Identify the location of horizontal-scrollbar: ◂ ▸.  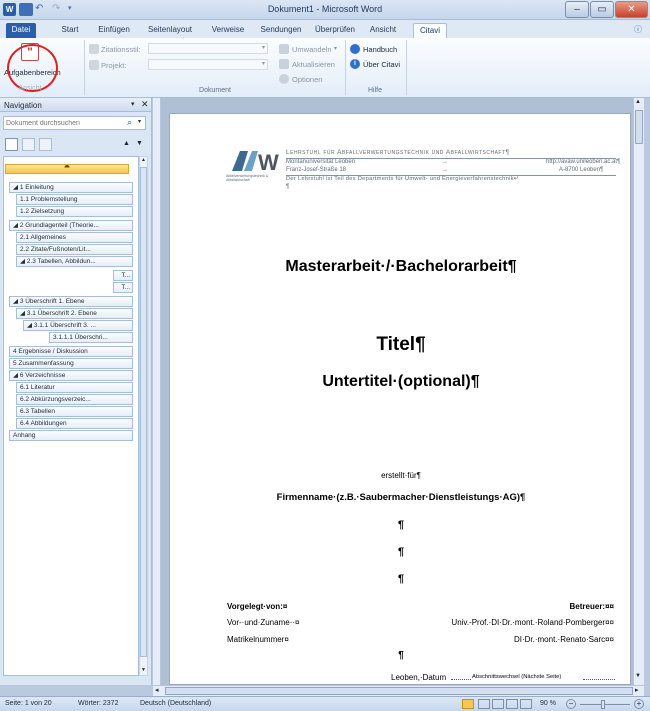
(398, 690).